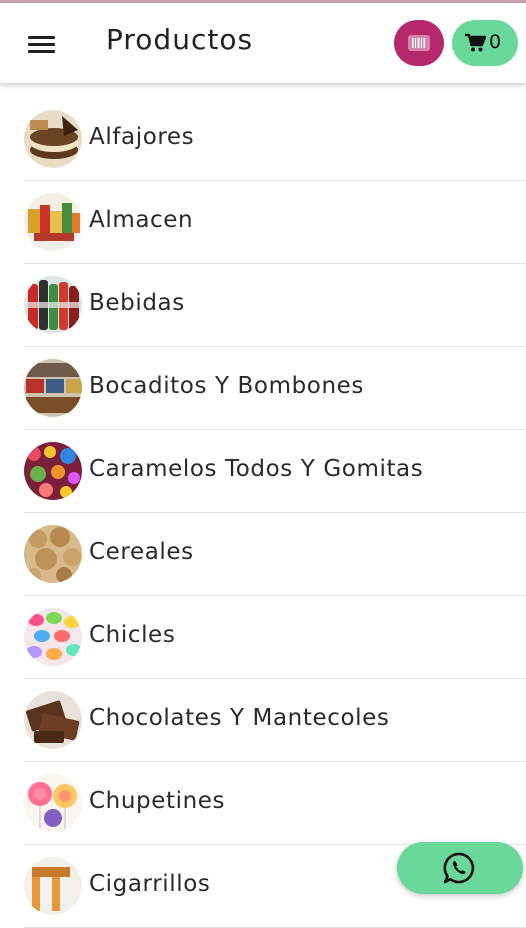 The image size is (526, 928). Describe the element at coordinates (239, 718) in the screenshot. I see `list-item-label: Chocolates Y Mantecoles` at that location.